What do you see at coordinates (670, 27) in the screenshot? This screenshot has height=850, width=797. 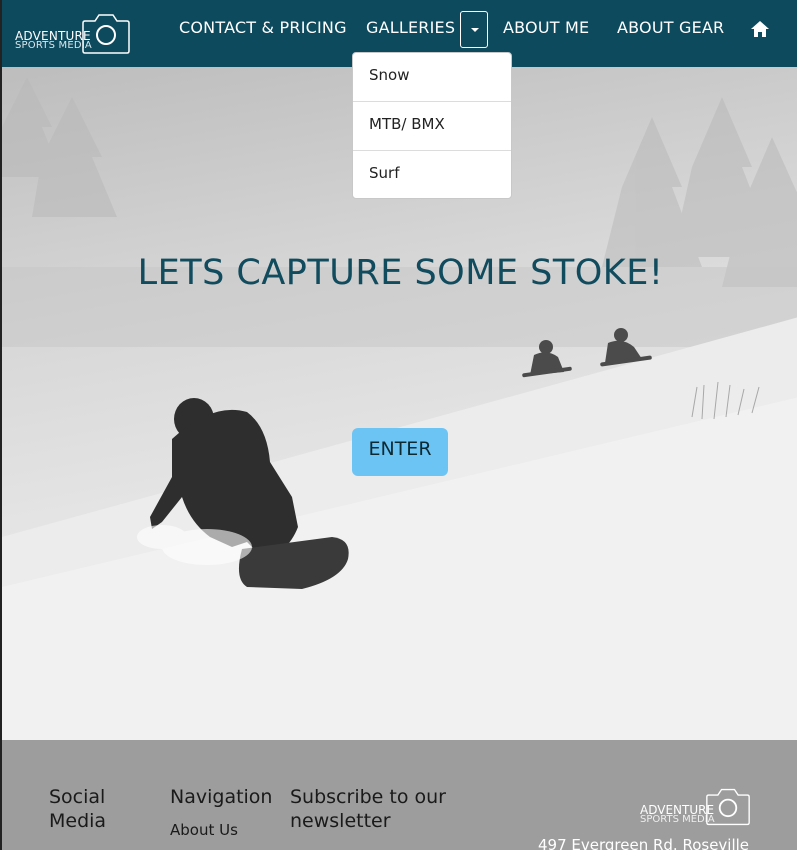 I see `nav-about-gear: ABOUT GEAR` at bounding box center [670, 27].